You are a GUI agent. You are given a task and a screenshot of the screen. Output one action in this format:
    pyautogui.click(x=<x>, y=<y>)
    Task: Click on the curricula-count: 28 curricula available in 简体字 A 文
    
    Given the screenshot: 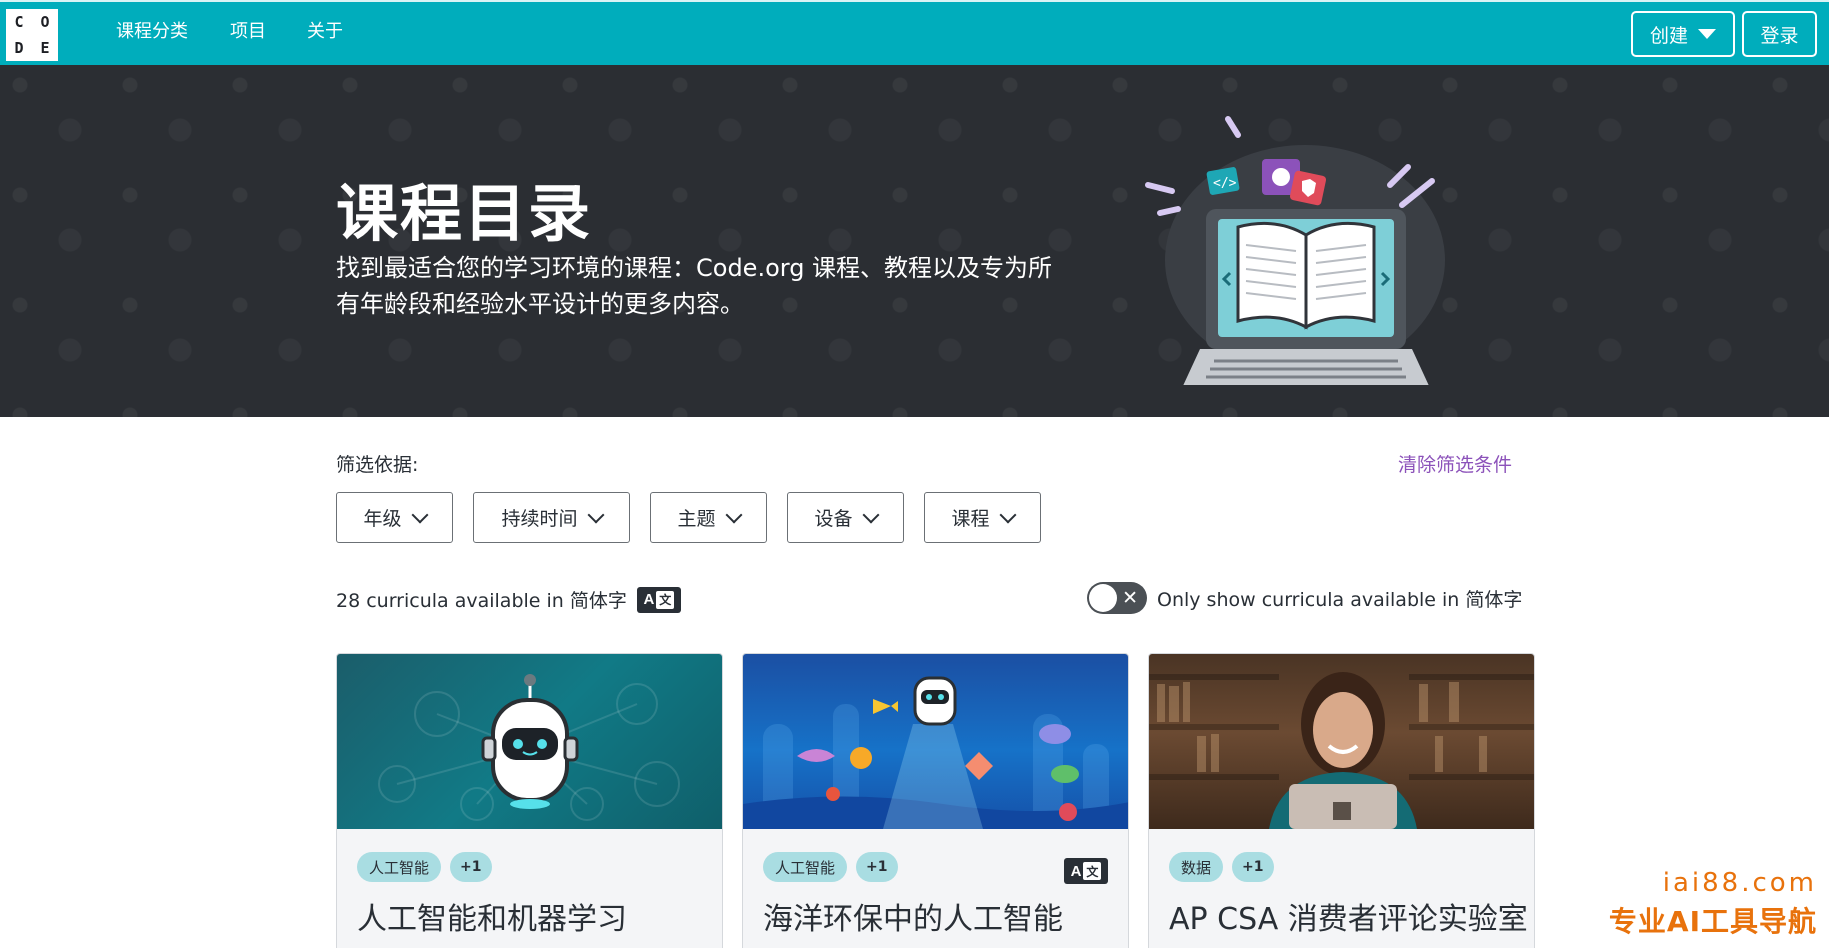 What is the action you would take?
    pyautogui.click(x=508, y=599)
    